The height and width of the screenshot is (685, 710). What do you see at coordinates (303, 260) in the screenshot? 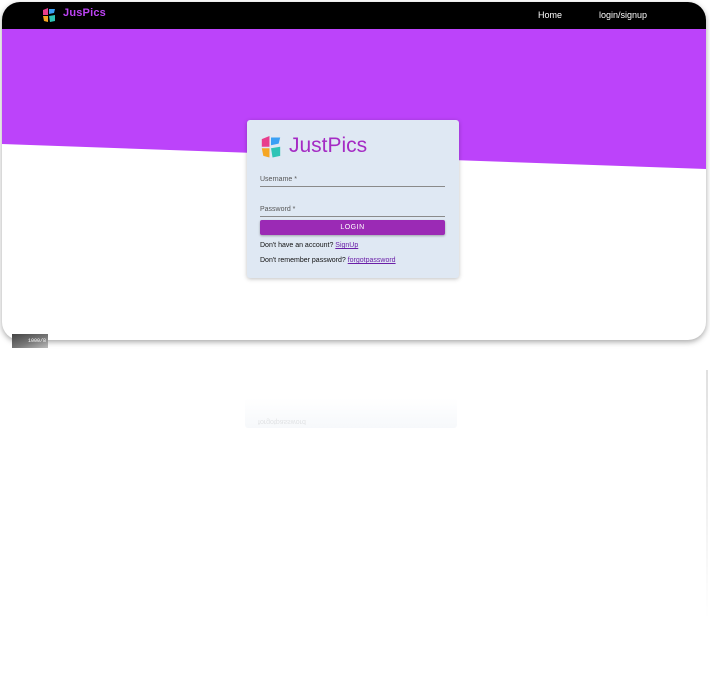
I see `forgot-prompt: Don't remember password?` at bounding box center [303, 260].